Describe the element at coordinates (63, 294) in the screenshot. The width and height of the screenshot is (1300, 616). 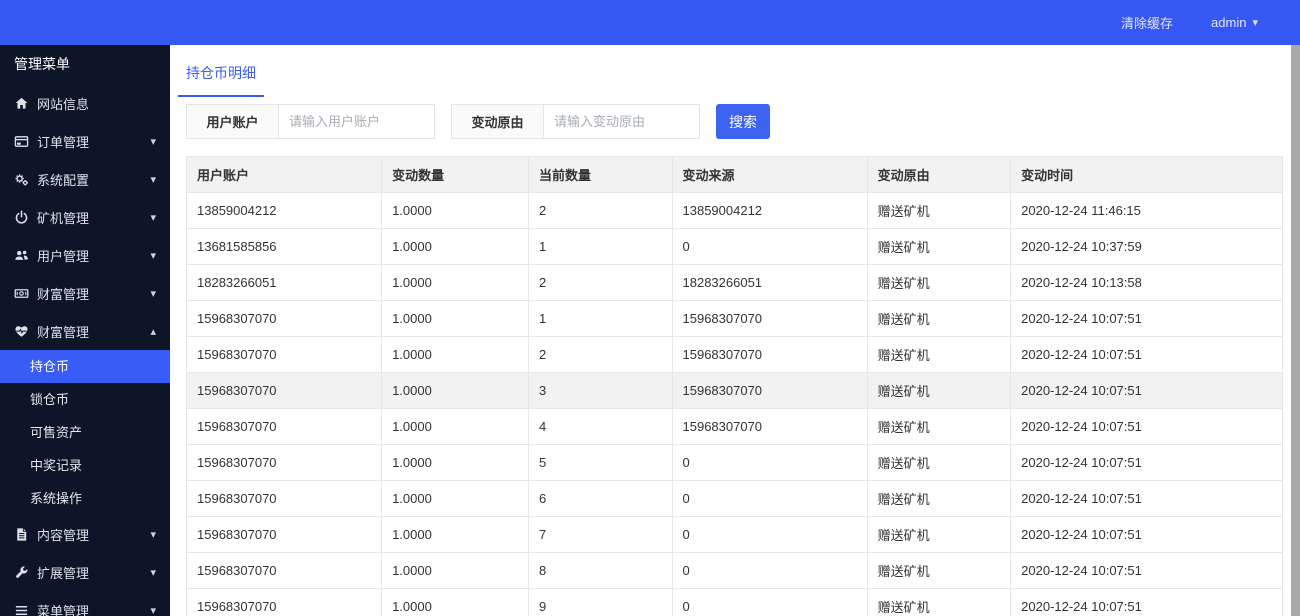
I see `sidebar-item-label: 财富管理` at that location.